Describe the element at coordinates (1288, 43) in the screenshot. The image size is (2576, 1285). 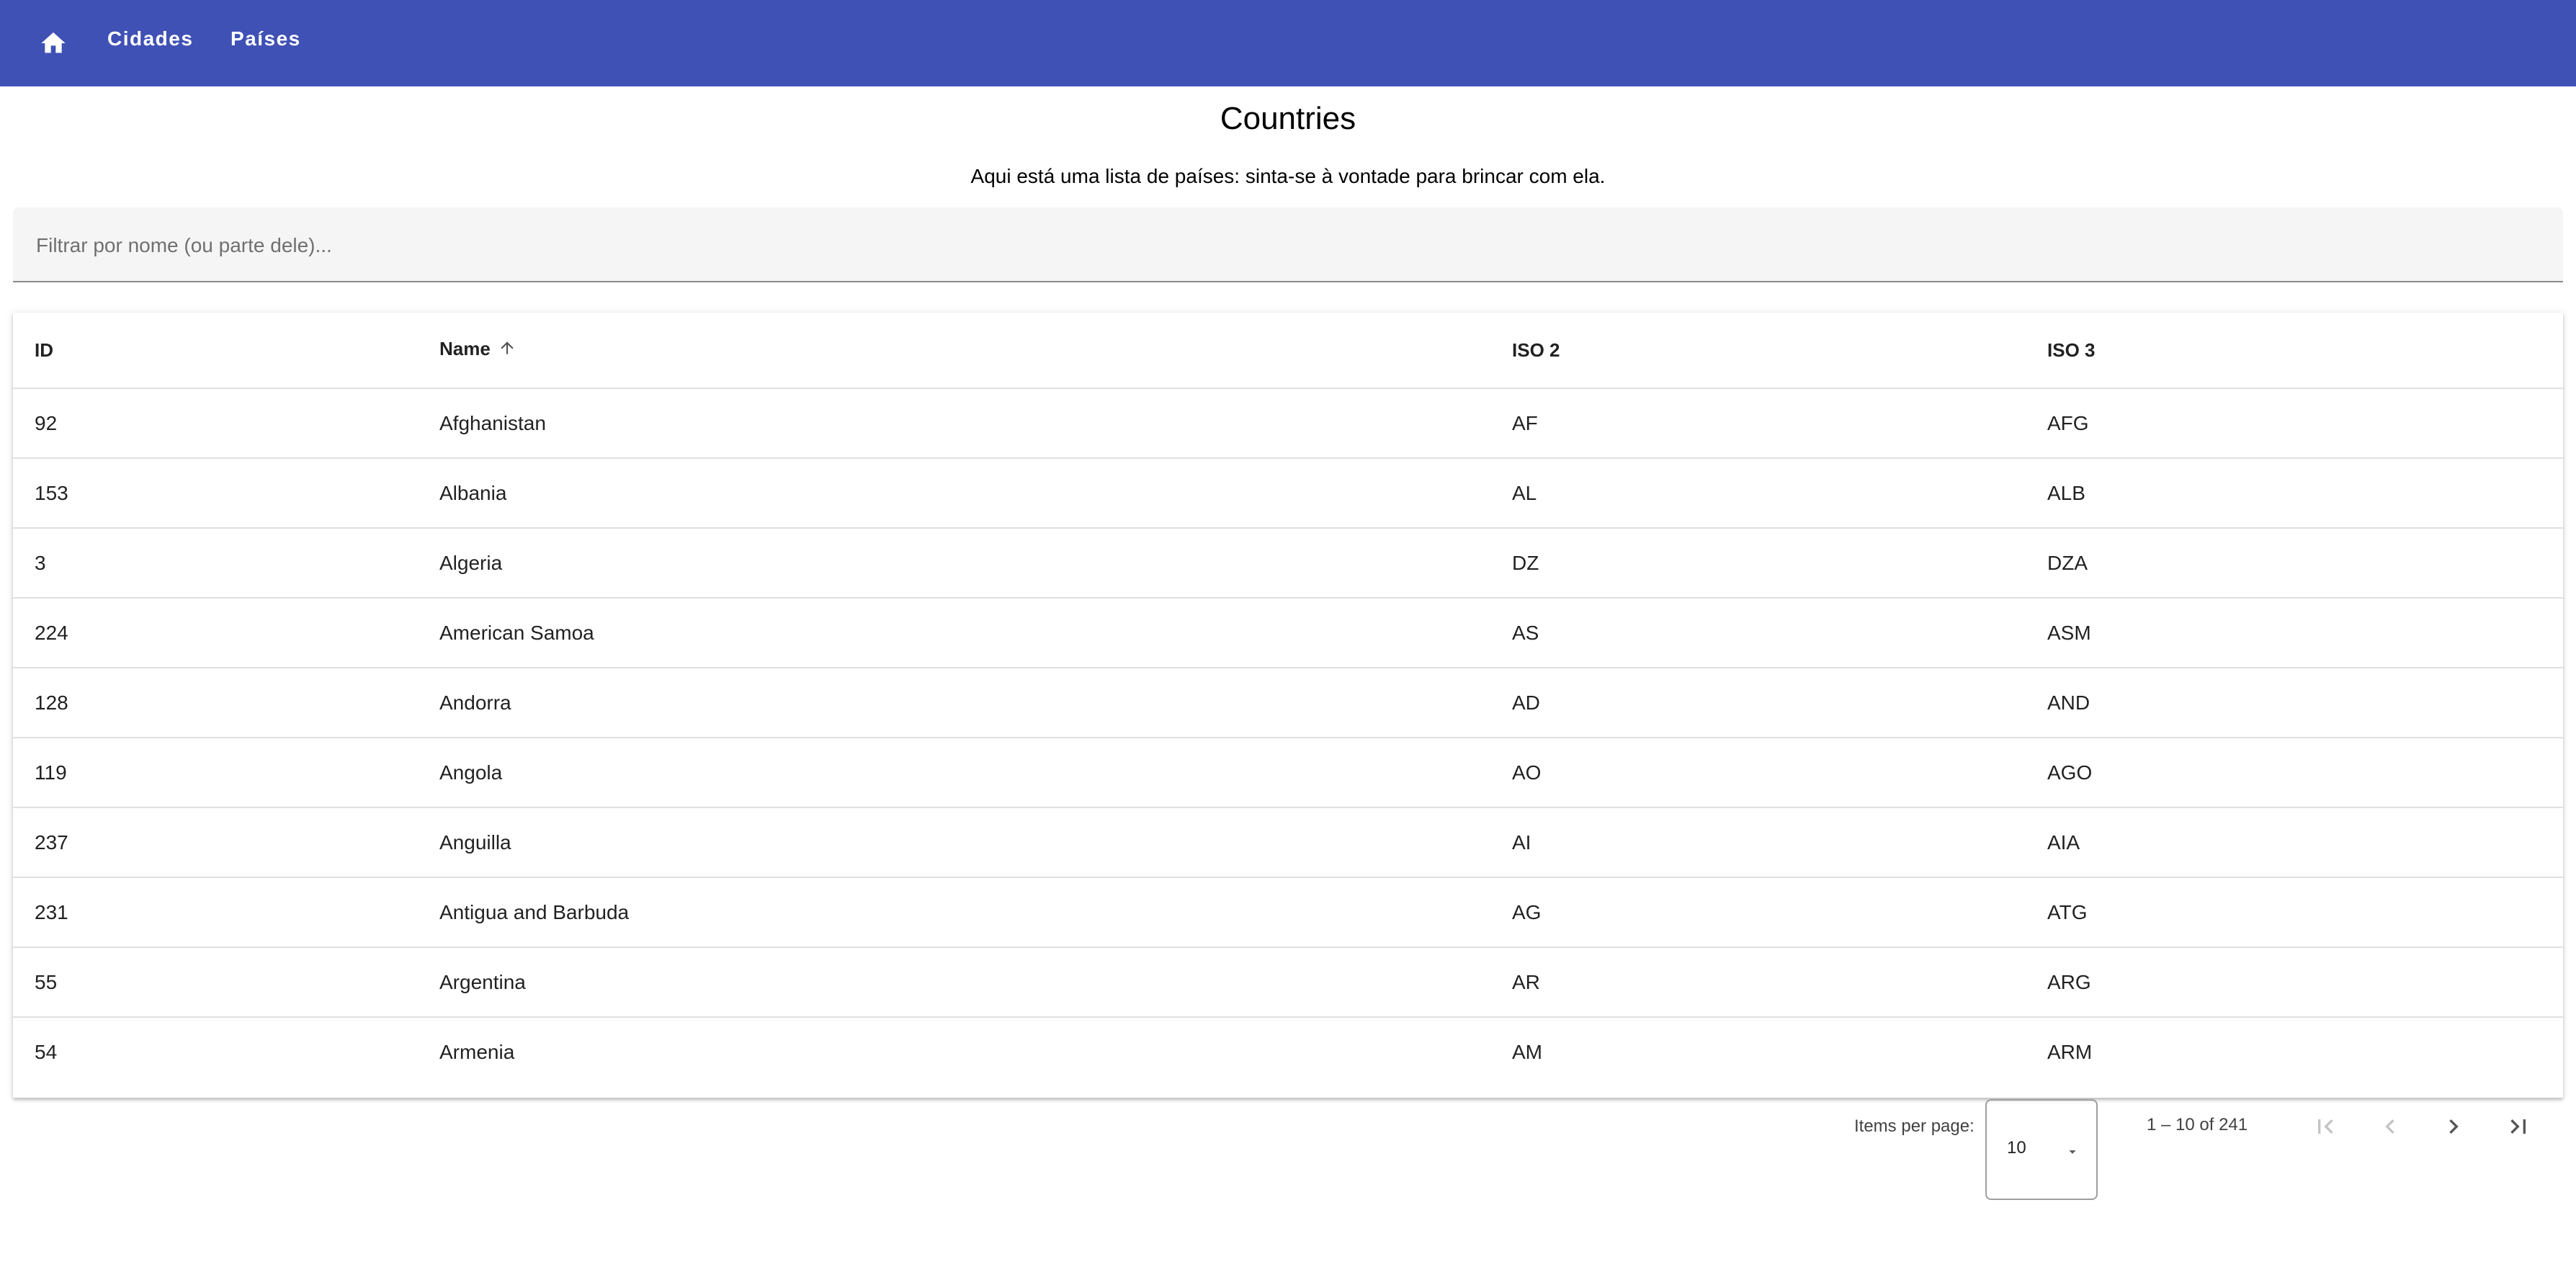
I see `top-toolbar: Cidades Países` at that location.